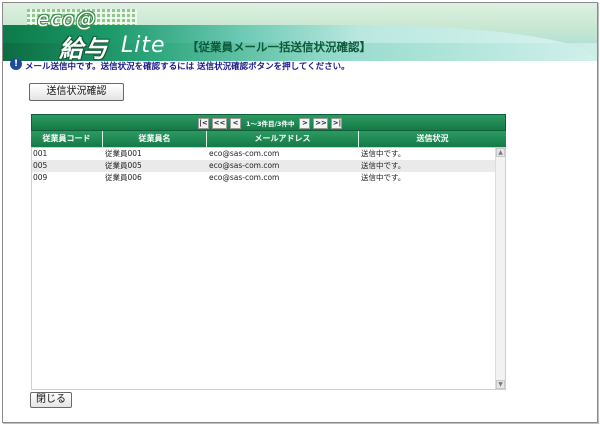 This screenshot has width=600, height=425. I want to click on table-header: 従業員コード 従業員名 メールアドレス 送信状況, so click(268, 139).